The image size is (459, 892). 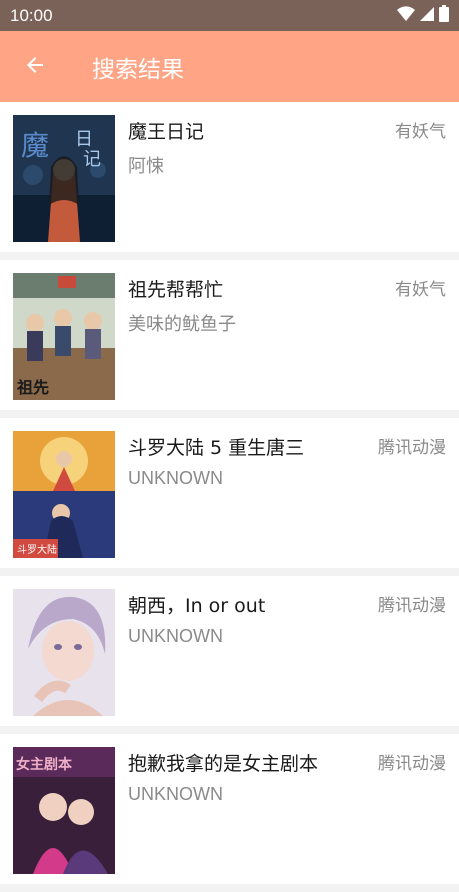 I want to click on cover-image: 魔 日 记, so click(x=64, y=178).